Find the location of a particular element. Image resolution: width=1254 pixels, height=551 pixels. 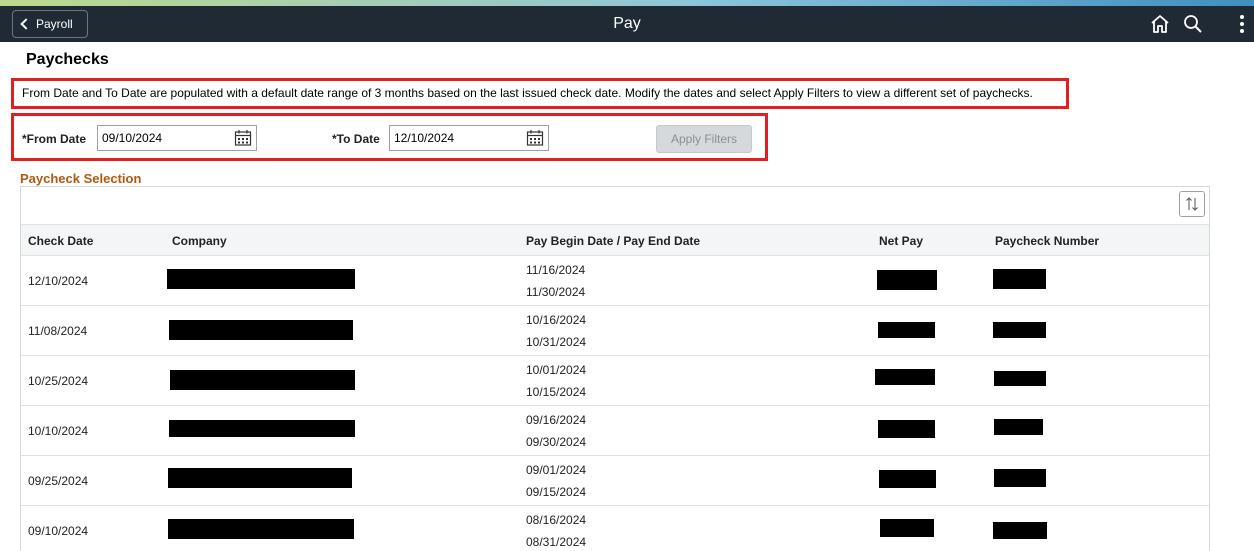

pay-begin-date: 09/16/2024 is located at coordinates (556, 420).